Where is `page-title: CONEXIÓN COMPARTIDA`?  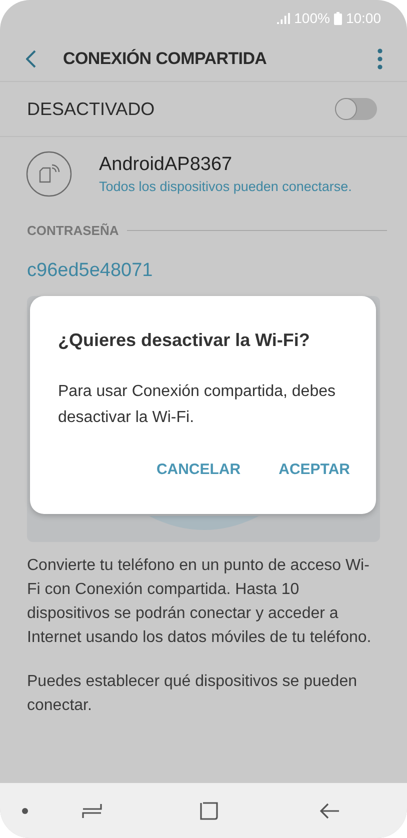
page-title: CONEXIÓN COMPARTIDA is located at coordinates (165, 58).